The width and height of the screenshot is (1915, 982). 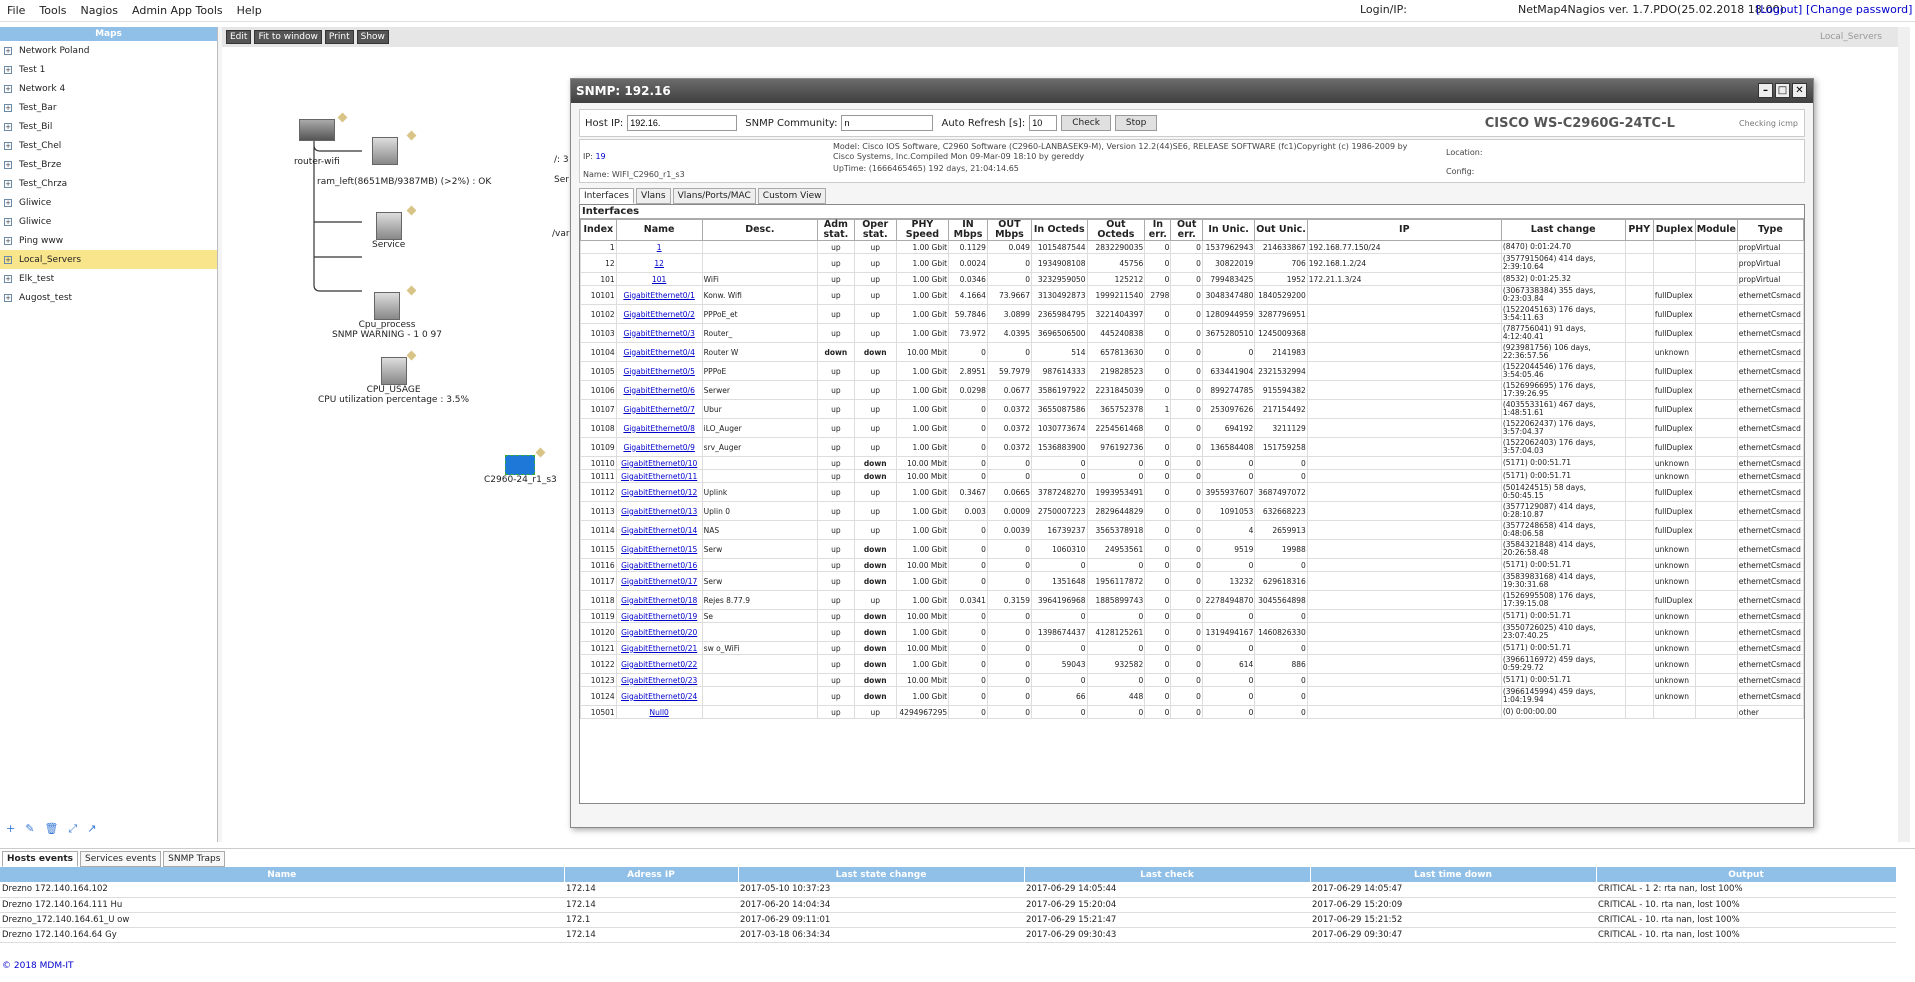 I want to click on interface-link: GigabitEthernet0/4, so click(x=658, y=352).